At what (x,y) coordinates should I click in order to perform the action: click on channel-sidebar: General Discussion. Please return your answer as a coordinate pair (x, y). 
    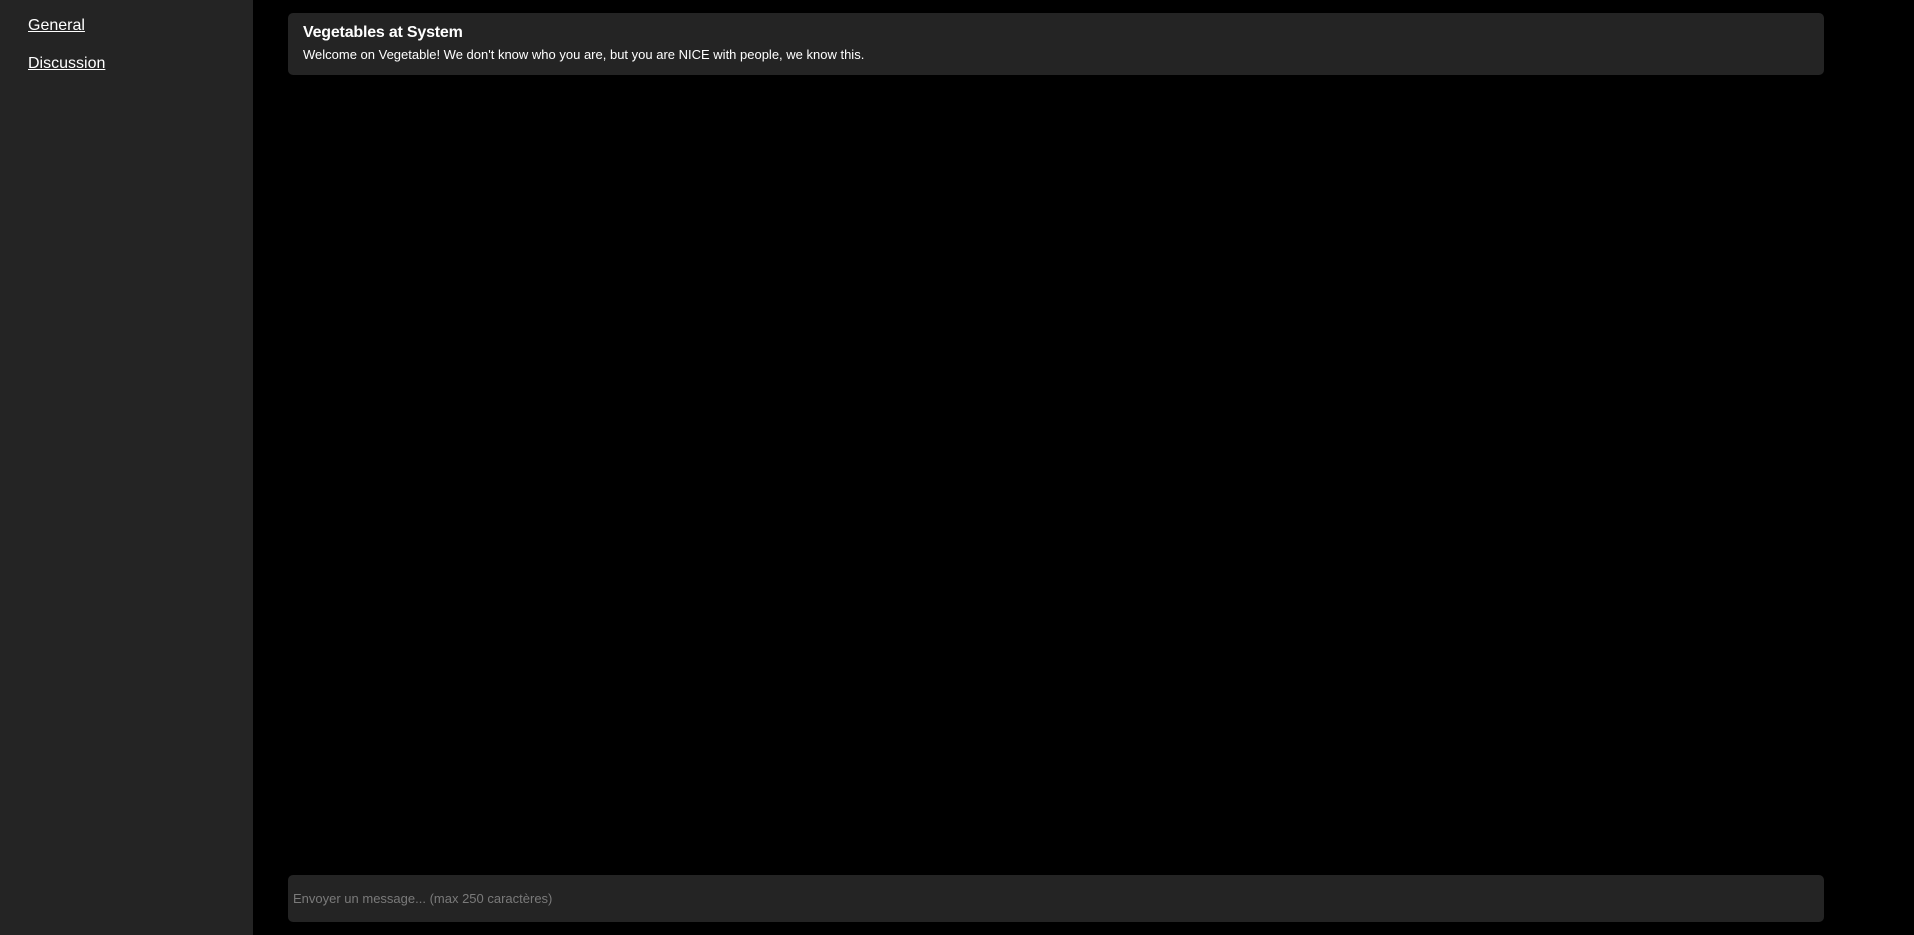
    Looking at the image, I should click on (126, 467).